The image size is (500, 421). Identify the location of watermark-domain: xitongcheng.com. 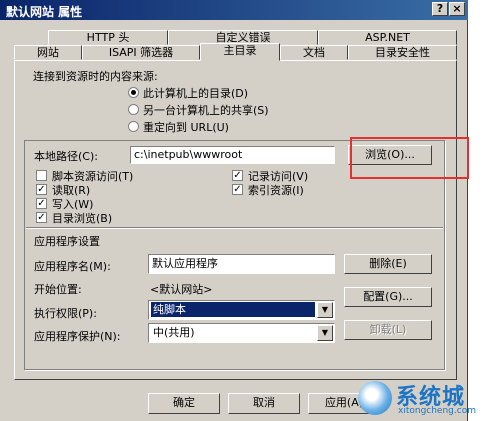
(437, 411).